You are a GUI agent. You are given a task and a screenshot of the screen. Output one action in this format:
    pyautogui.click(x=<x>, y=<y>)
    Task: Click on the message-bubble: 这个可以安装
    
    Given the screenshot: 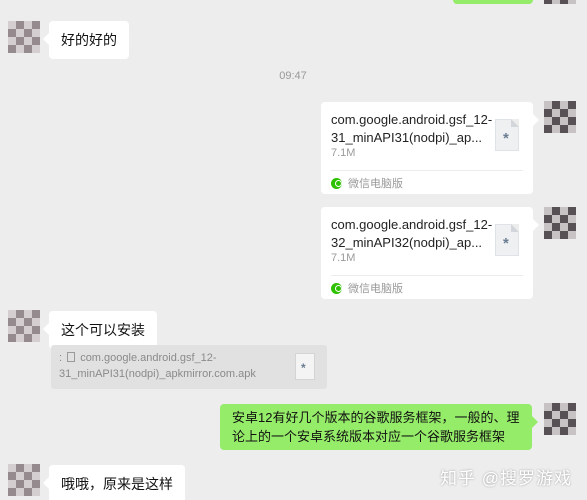 What is the action you would take?
    pyautogui.click(x=100, y=330)
    